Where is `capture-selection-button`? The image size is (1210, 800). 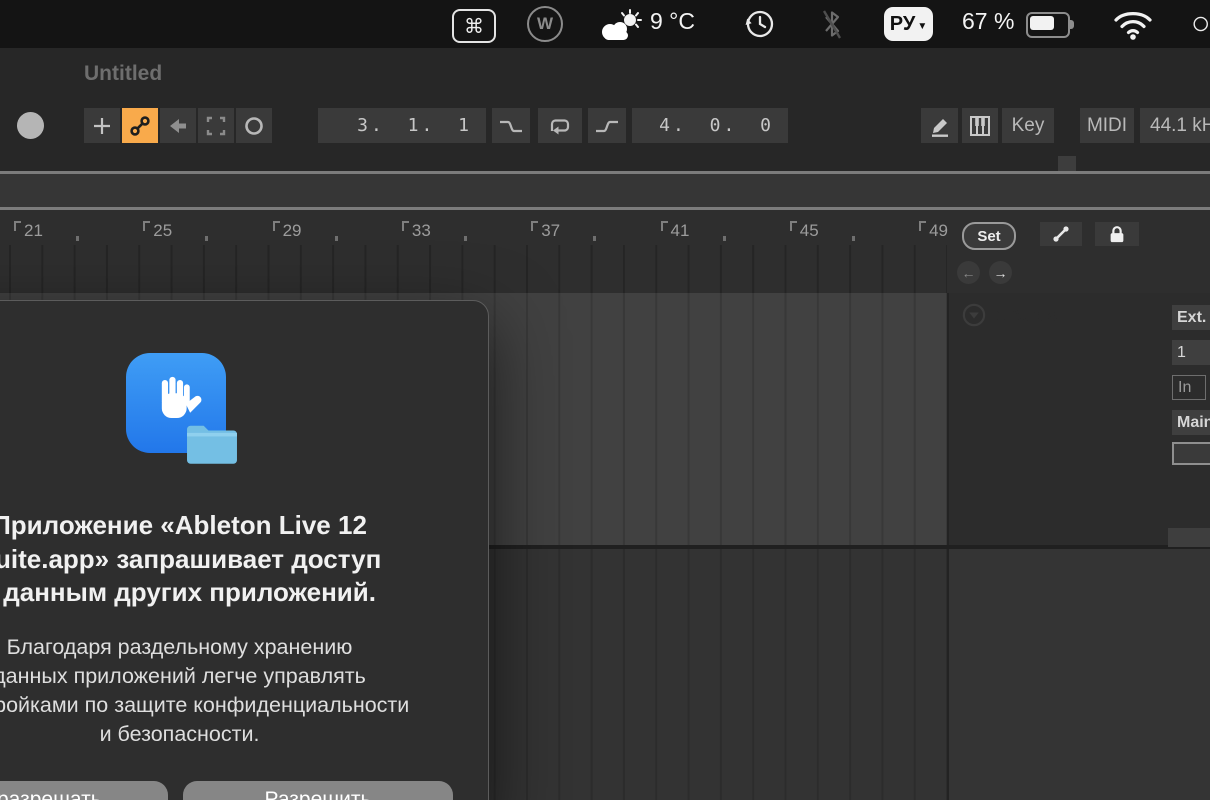 capture-selection-button is located at coordinates (216, 125).